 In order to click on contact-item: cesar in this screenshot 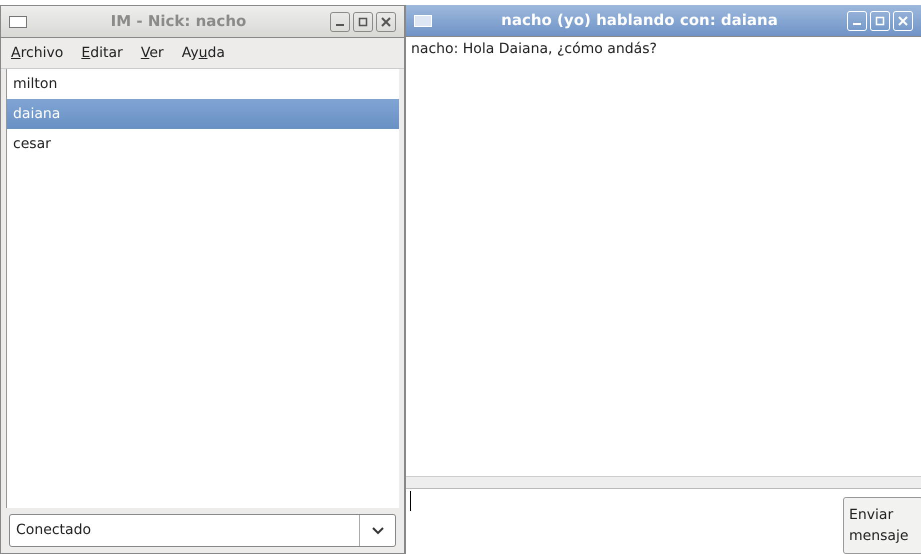, I will do `click(203, 144)`.